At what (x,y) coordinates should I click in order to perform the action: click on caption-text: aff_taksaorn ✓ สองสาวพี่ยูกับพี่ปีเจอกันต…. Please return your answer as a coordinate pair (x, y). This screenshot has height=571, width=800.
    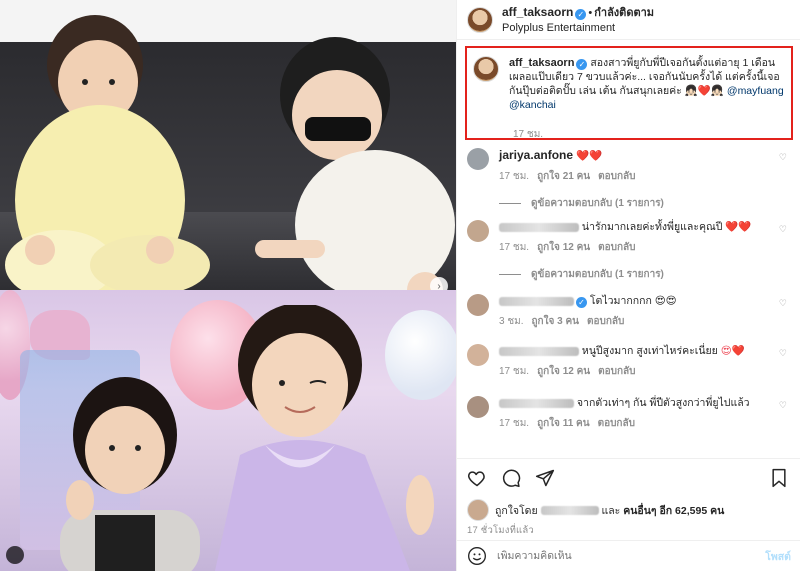
    Looking at the image, I should click on (649, 84).